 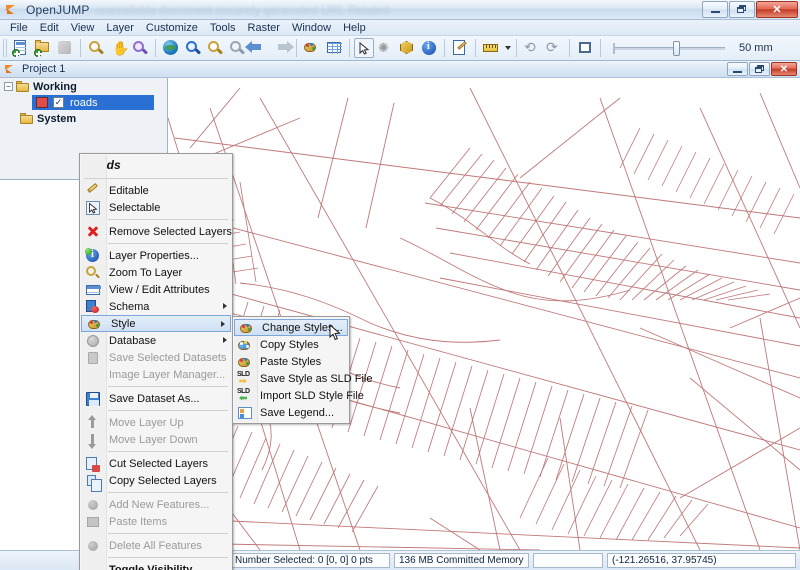 What do you see at coordinates (291, 344) in the screenshot?
I see `submenu-item-copy-styles: Copy Styles` at bounding box center [291, 344].